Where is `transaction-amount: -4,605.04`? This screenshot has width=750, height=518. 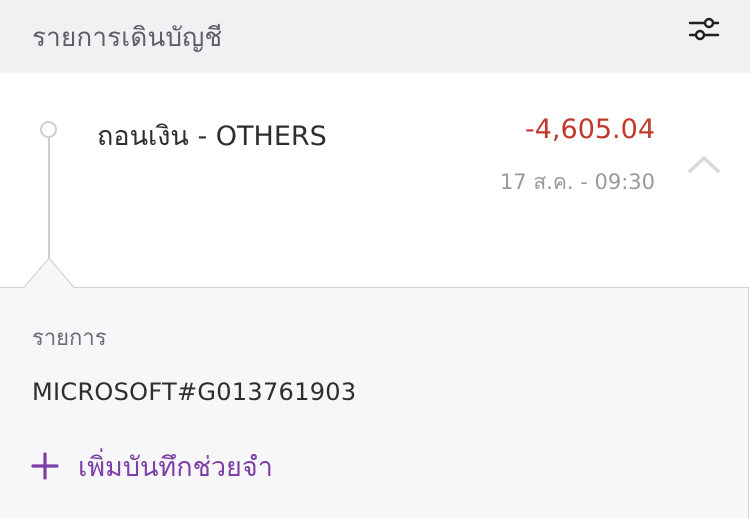
transaction-amount: -4,605.04 is located at coordinates (590, 129).